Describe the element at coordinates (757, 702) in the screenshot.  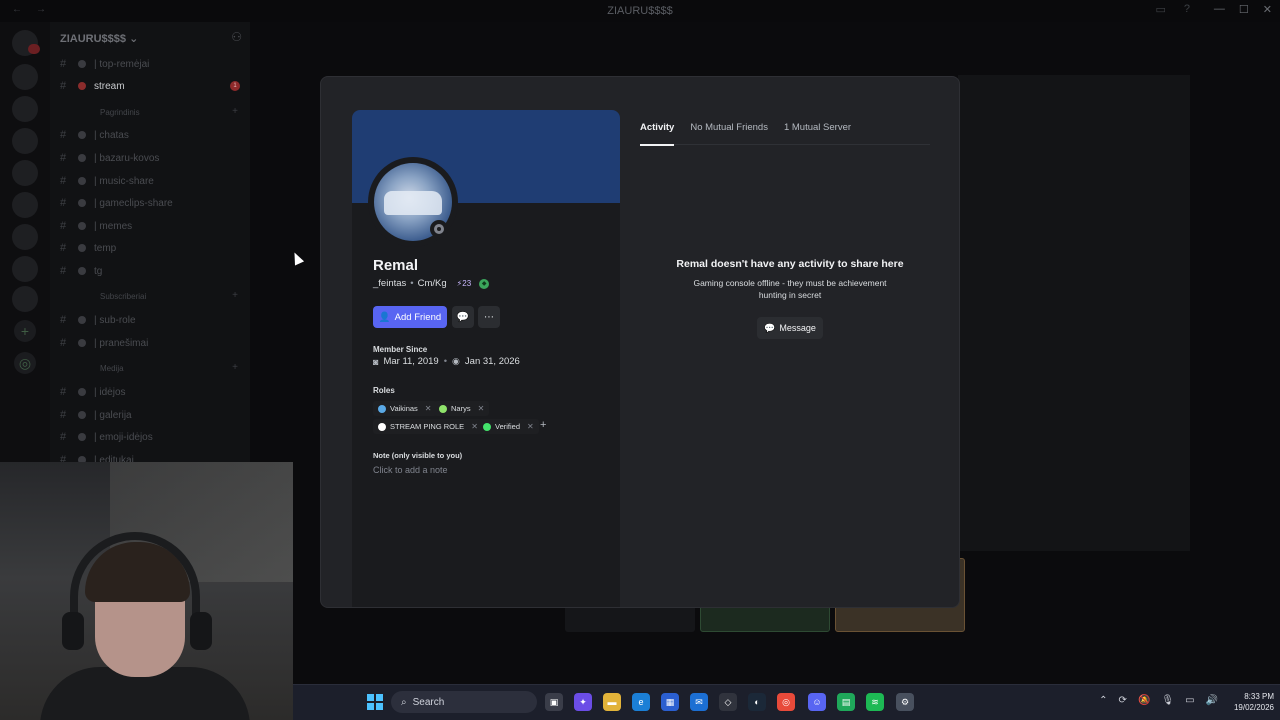
I see `steam-icon: ◐` at that location.